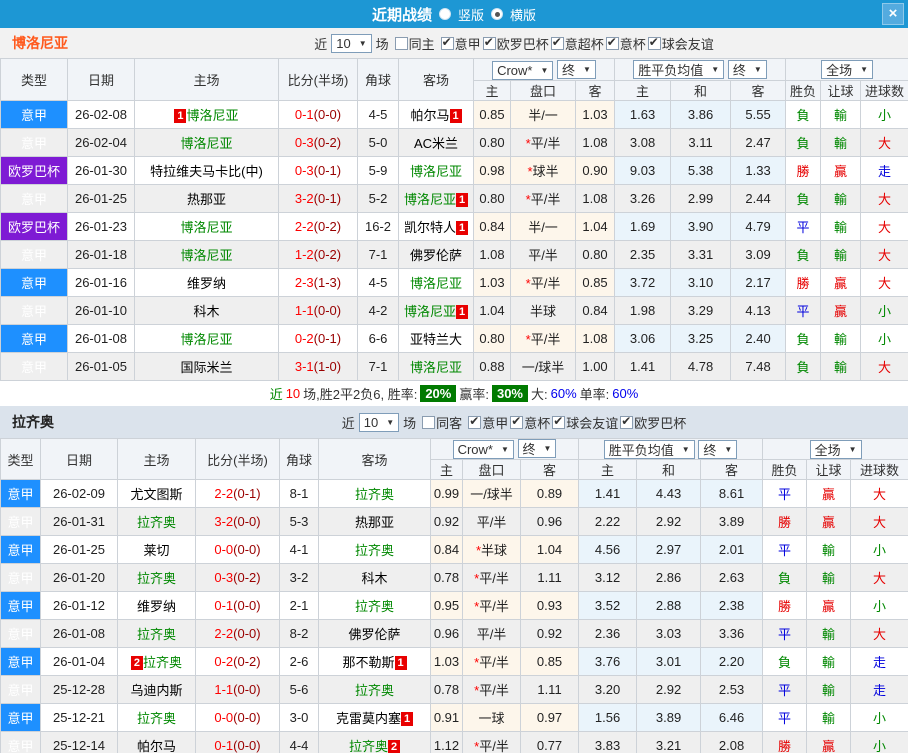  Describe the element at coordinates (368, 718) in the screenshot. I see `team-link: 克雷莫内塞` at that location.